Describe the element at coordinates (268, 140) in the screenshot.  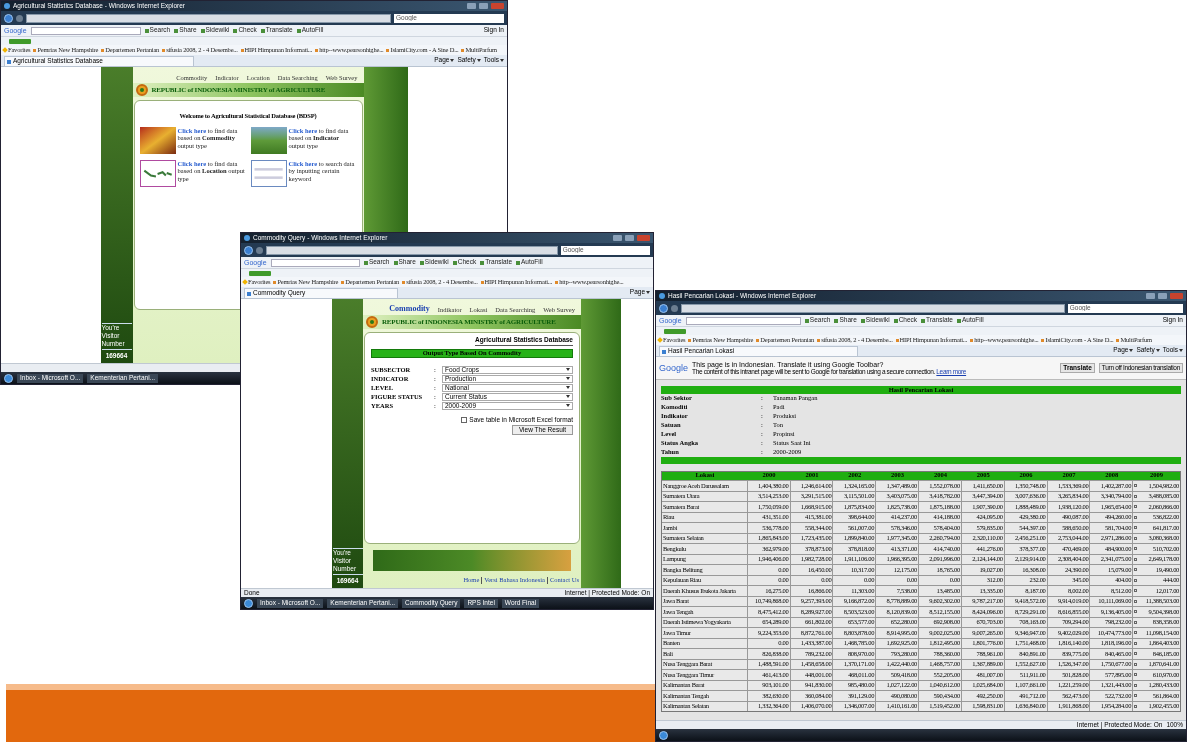
I see `field-photo-placeholder` at that location.